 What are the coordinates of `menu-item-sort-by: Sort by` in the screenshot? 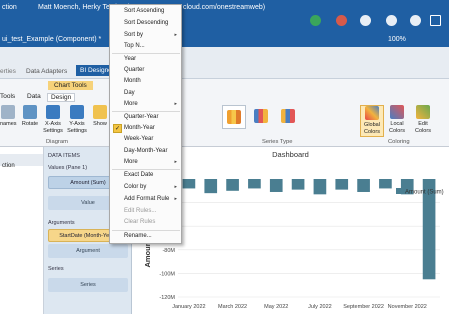 It's located at (133, 35).